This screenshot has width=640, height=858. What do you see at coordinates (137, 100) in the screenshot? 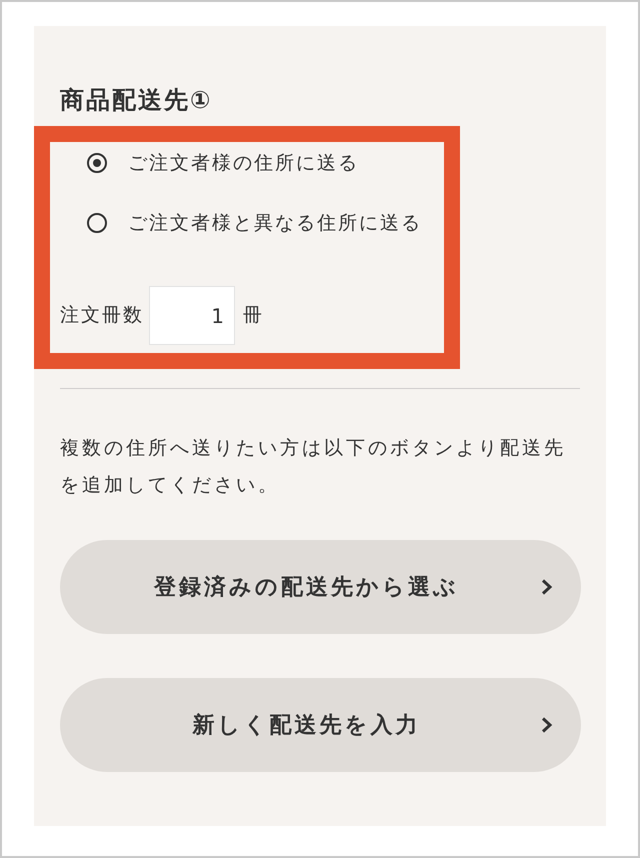
I see `section-title: 商品配送先①` at bounding box center [137, 100].